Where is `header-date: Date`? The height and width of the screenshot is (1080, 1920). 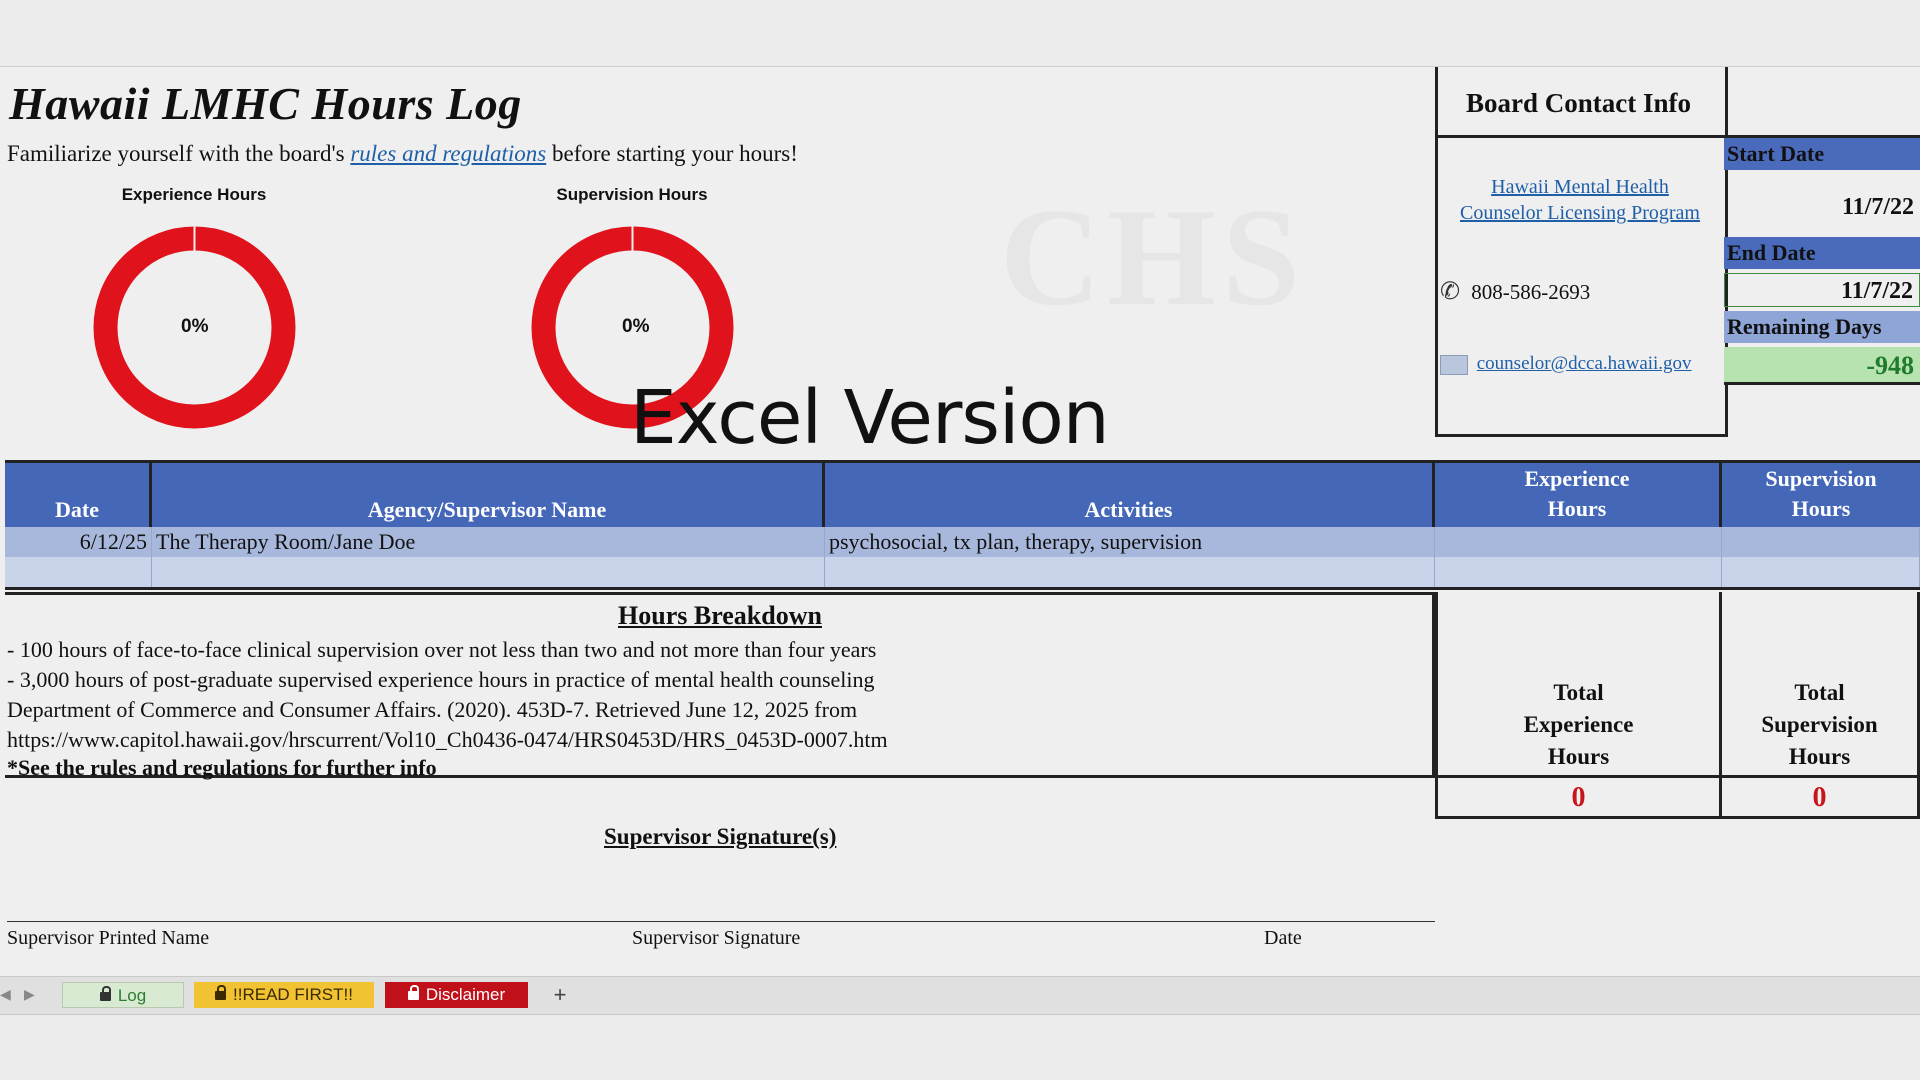
header-date: Date is located at coordinates (78, 495).